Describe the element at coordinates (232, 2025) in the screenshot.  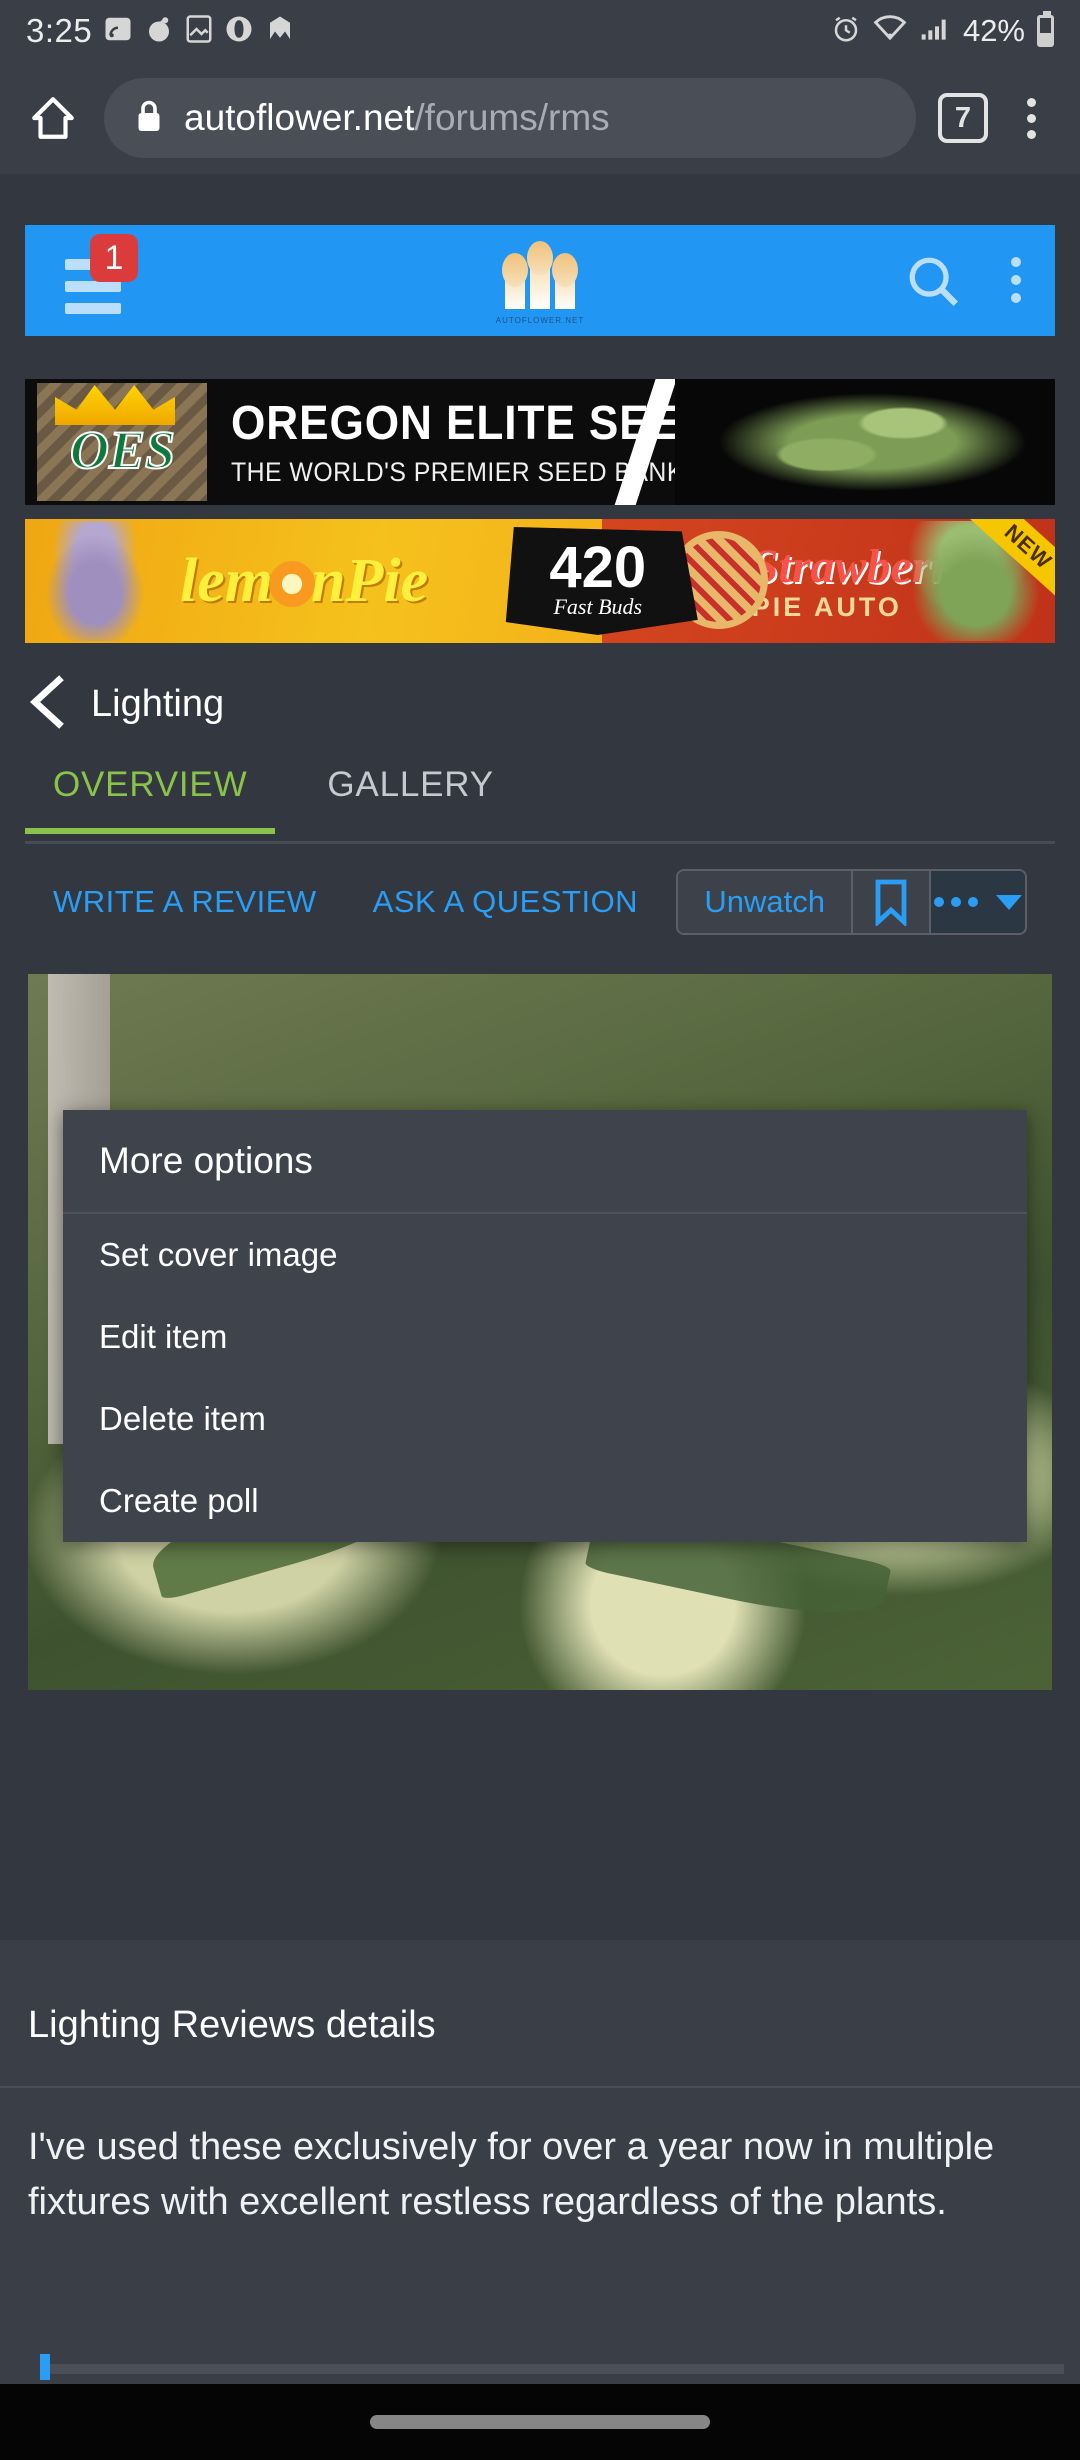
I see `details-heading: Lighting Reviews details` at that location.